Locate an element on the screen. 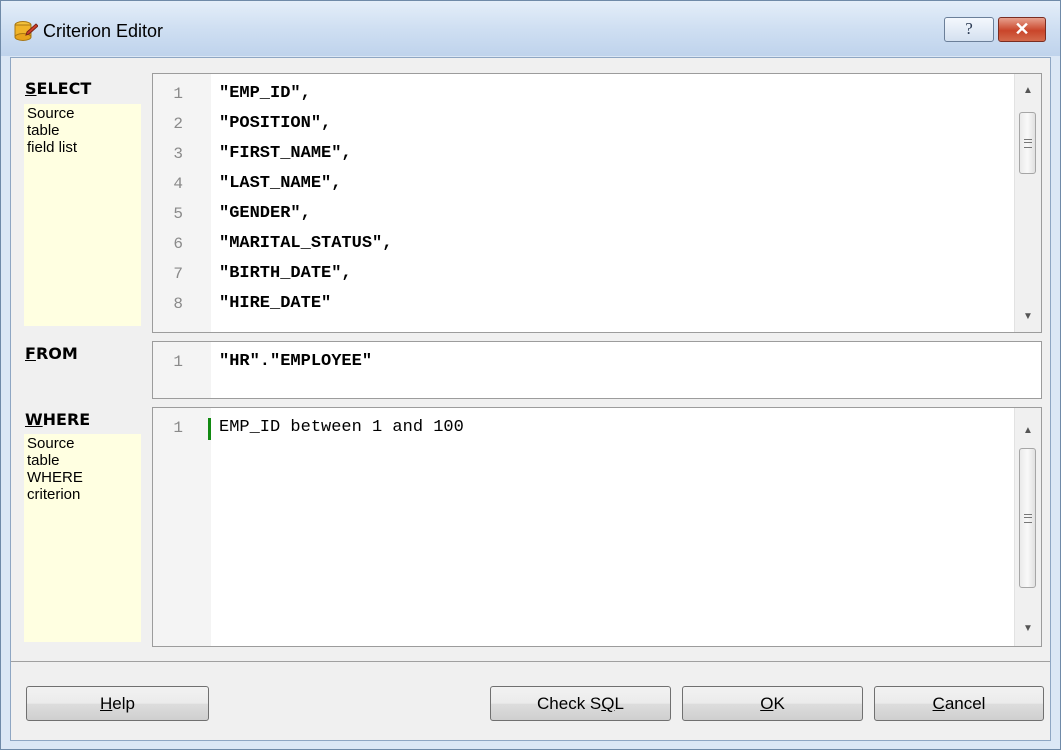 The width and height of the screenshot is (1061, 750). title-bar: Criterion Editor ? ✕ is located at coordinates (530, 28).